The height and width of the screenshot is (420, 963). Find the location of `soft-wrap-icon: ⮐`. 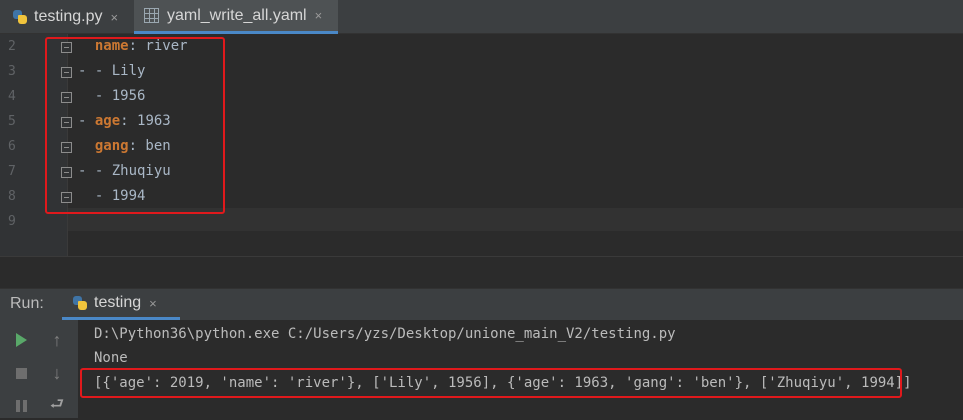

soft-wrap-icon: ⮐ is located at coordinates (57, 404).